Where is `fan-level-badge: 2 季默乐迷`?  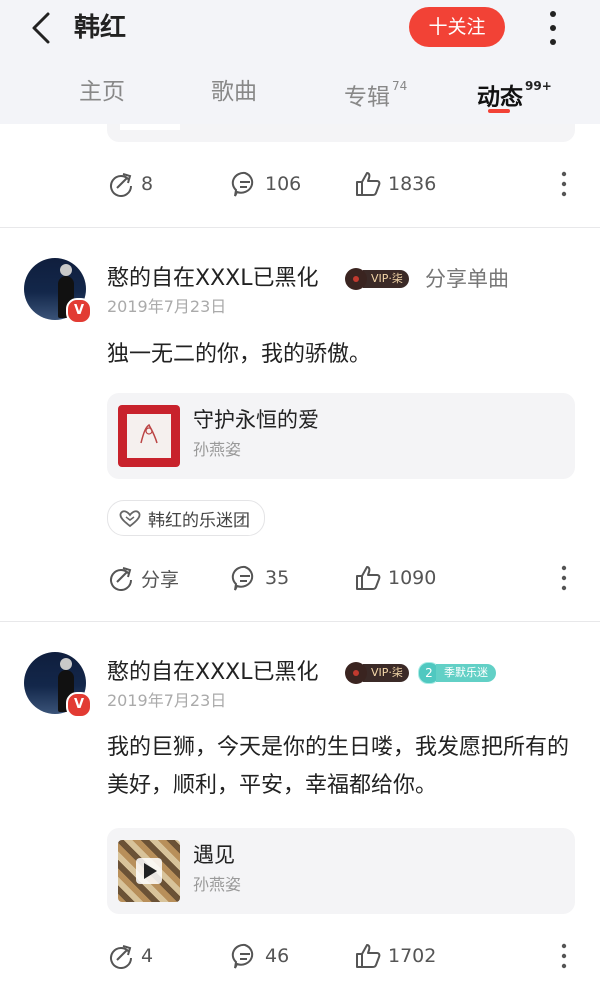
fan-level-badge: 2 季默乐迷 is located at coordinates (457, 673).